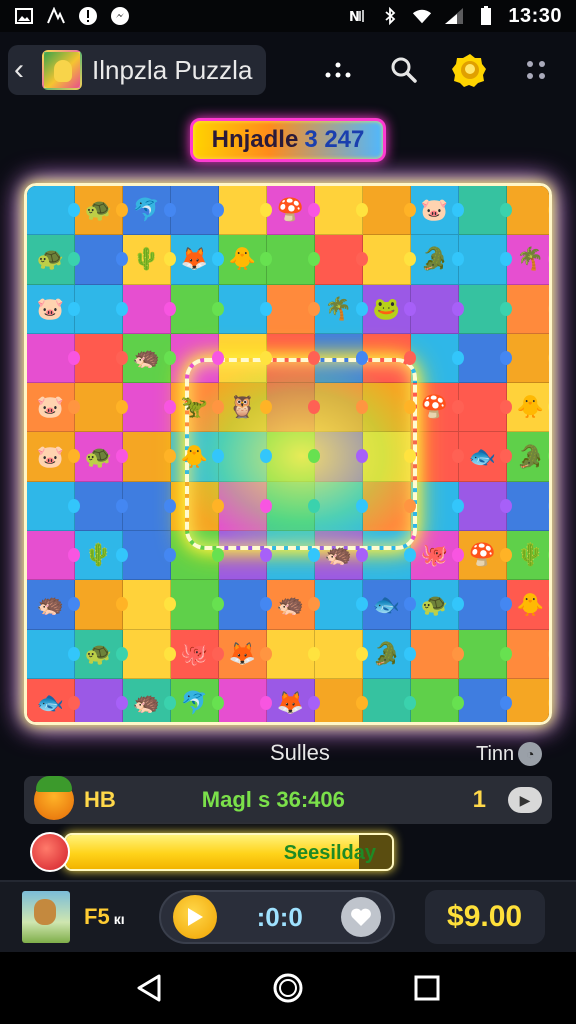  I want to click on player-avatar, so click(46, 917).